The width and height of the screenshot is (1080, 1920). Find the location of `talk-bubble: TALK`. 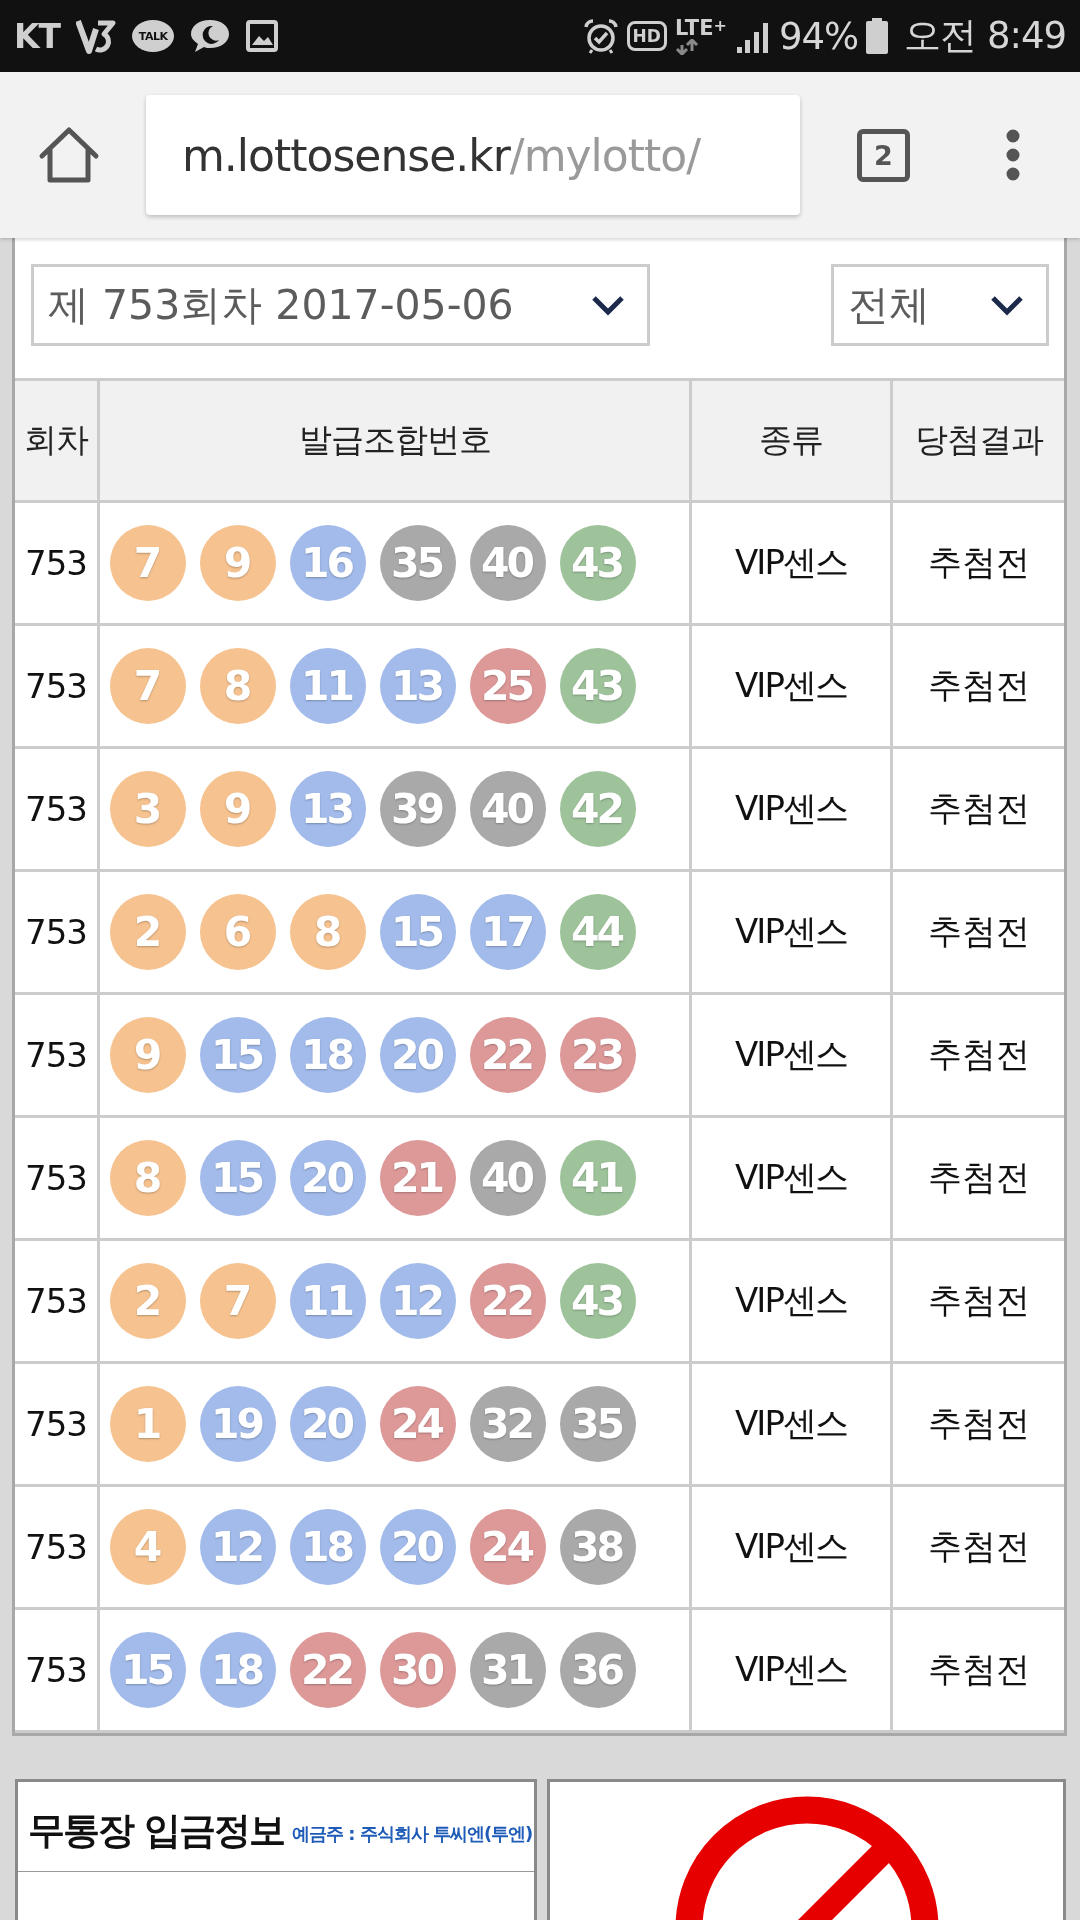

talk-bubble: TALK is located at coordinates (153, 36).